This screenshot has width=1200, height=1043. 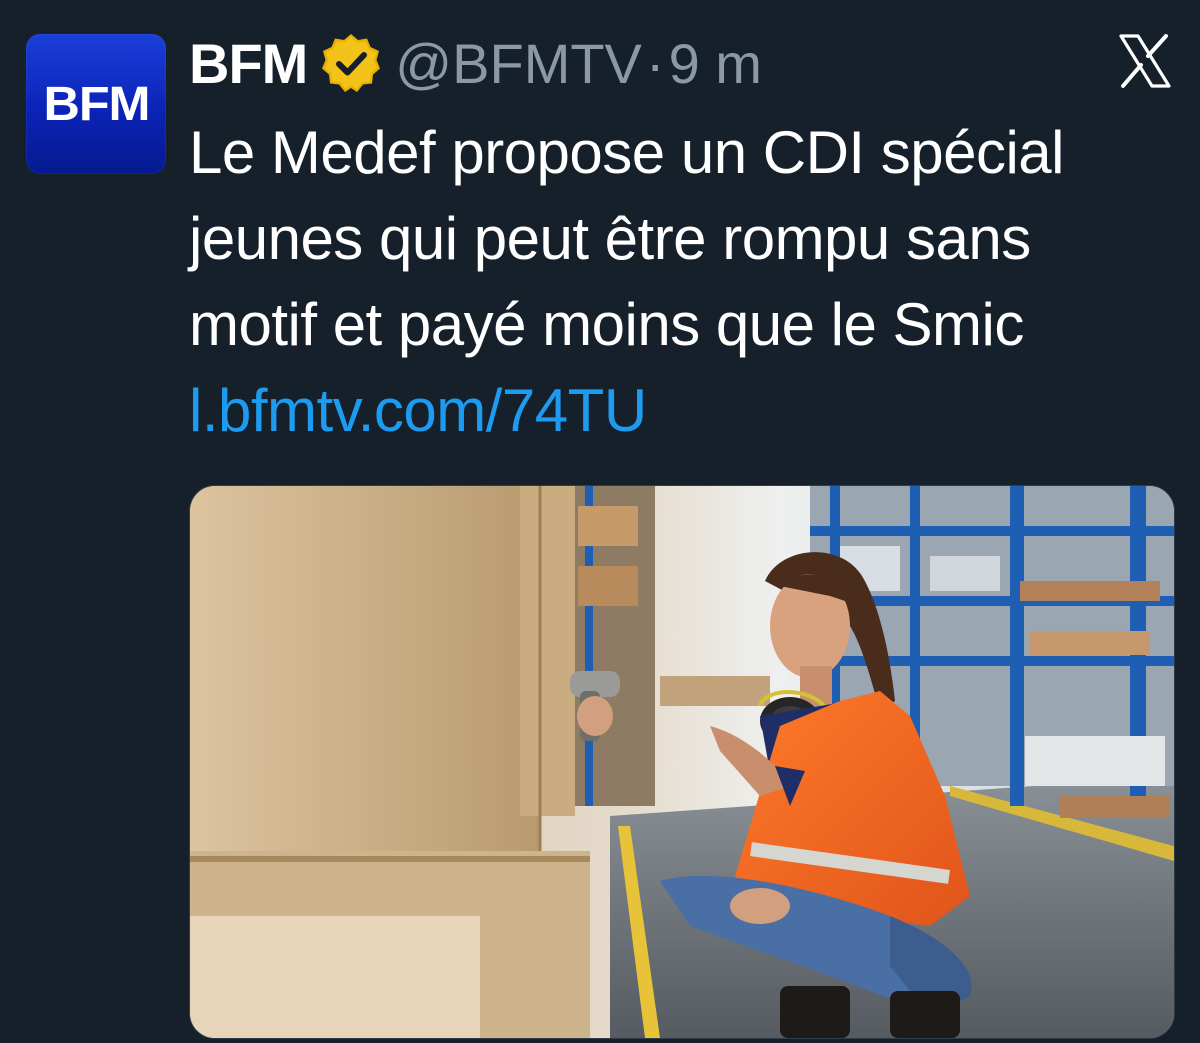 What do you see at coordinates (418, 411) in the screenshot?
I see `article-link: l.bfmtv.com/74TU` at bounding box center [418, 411].